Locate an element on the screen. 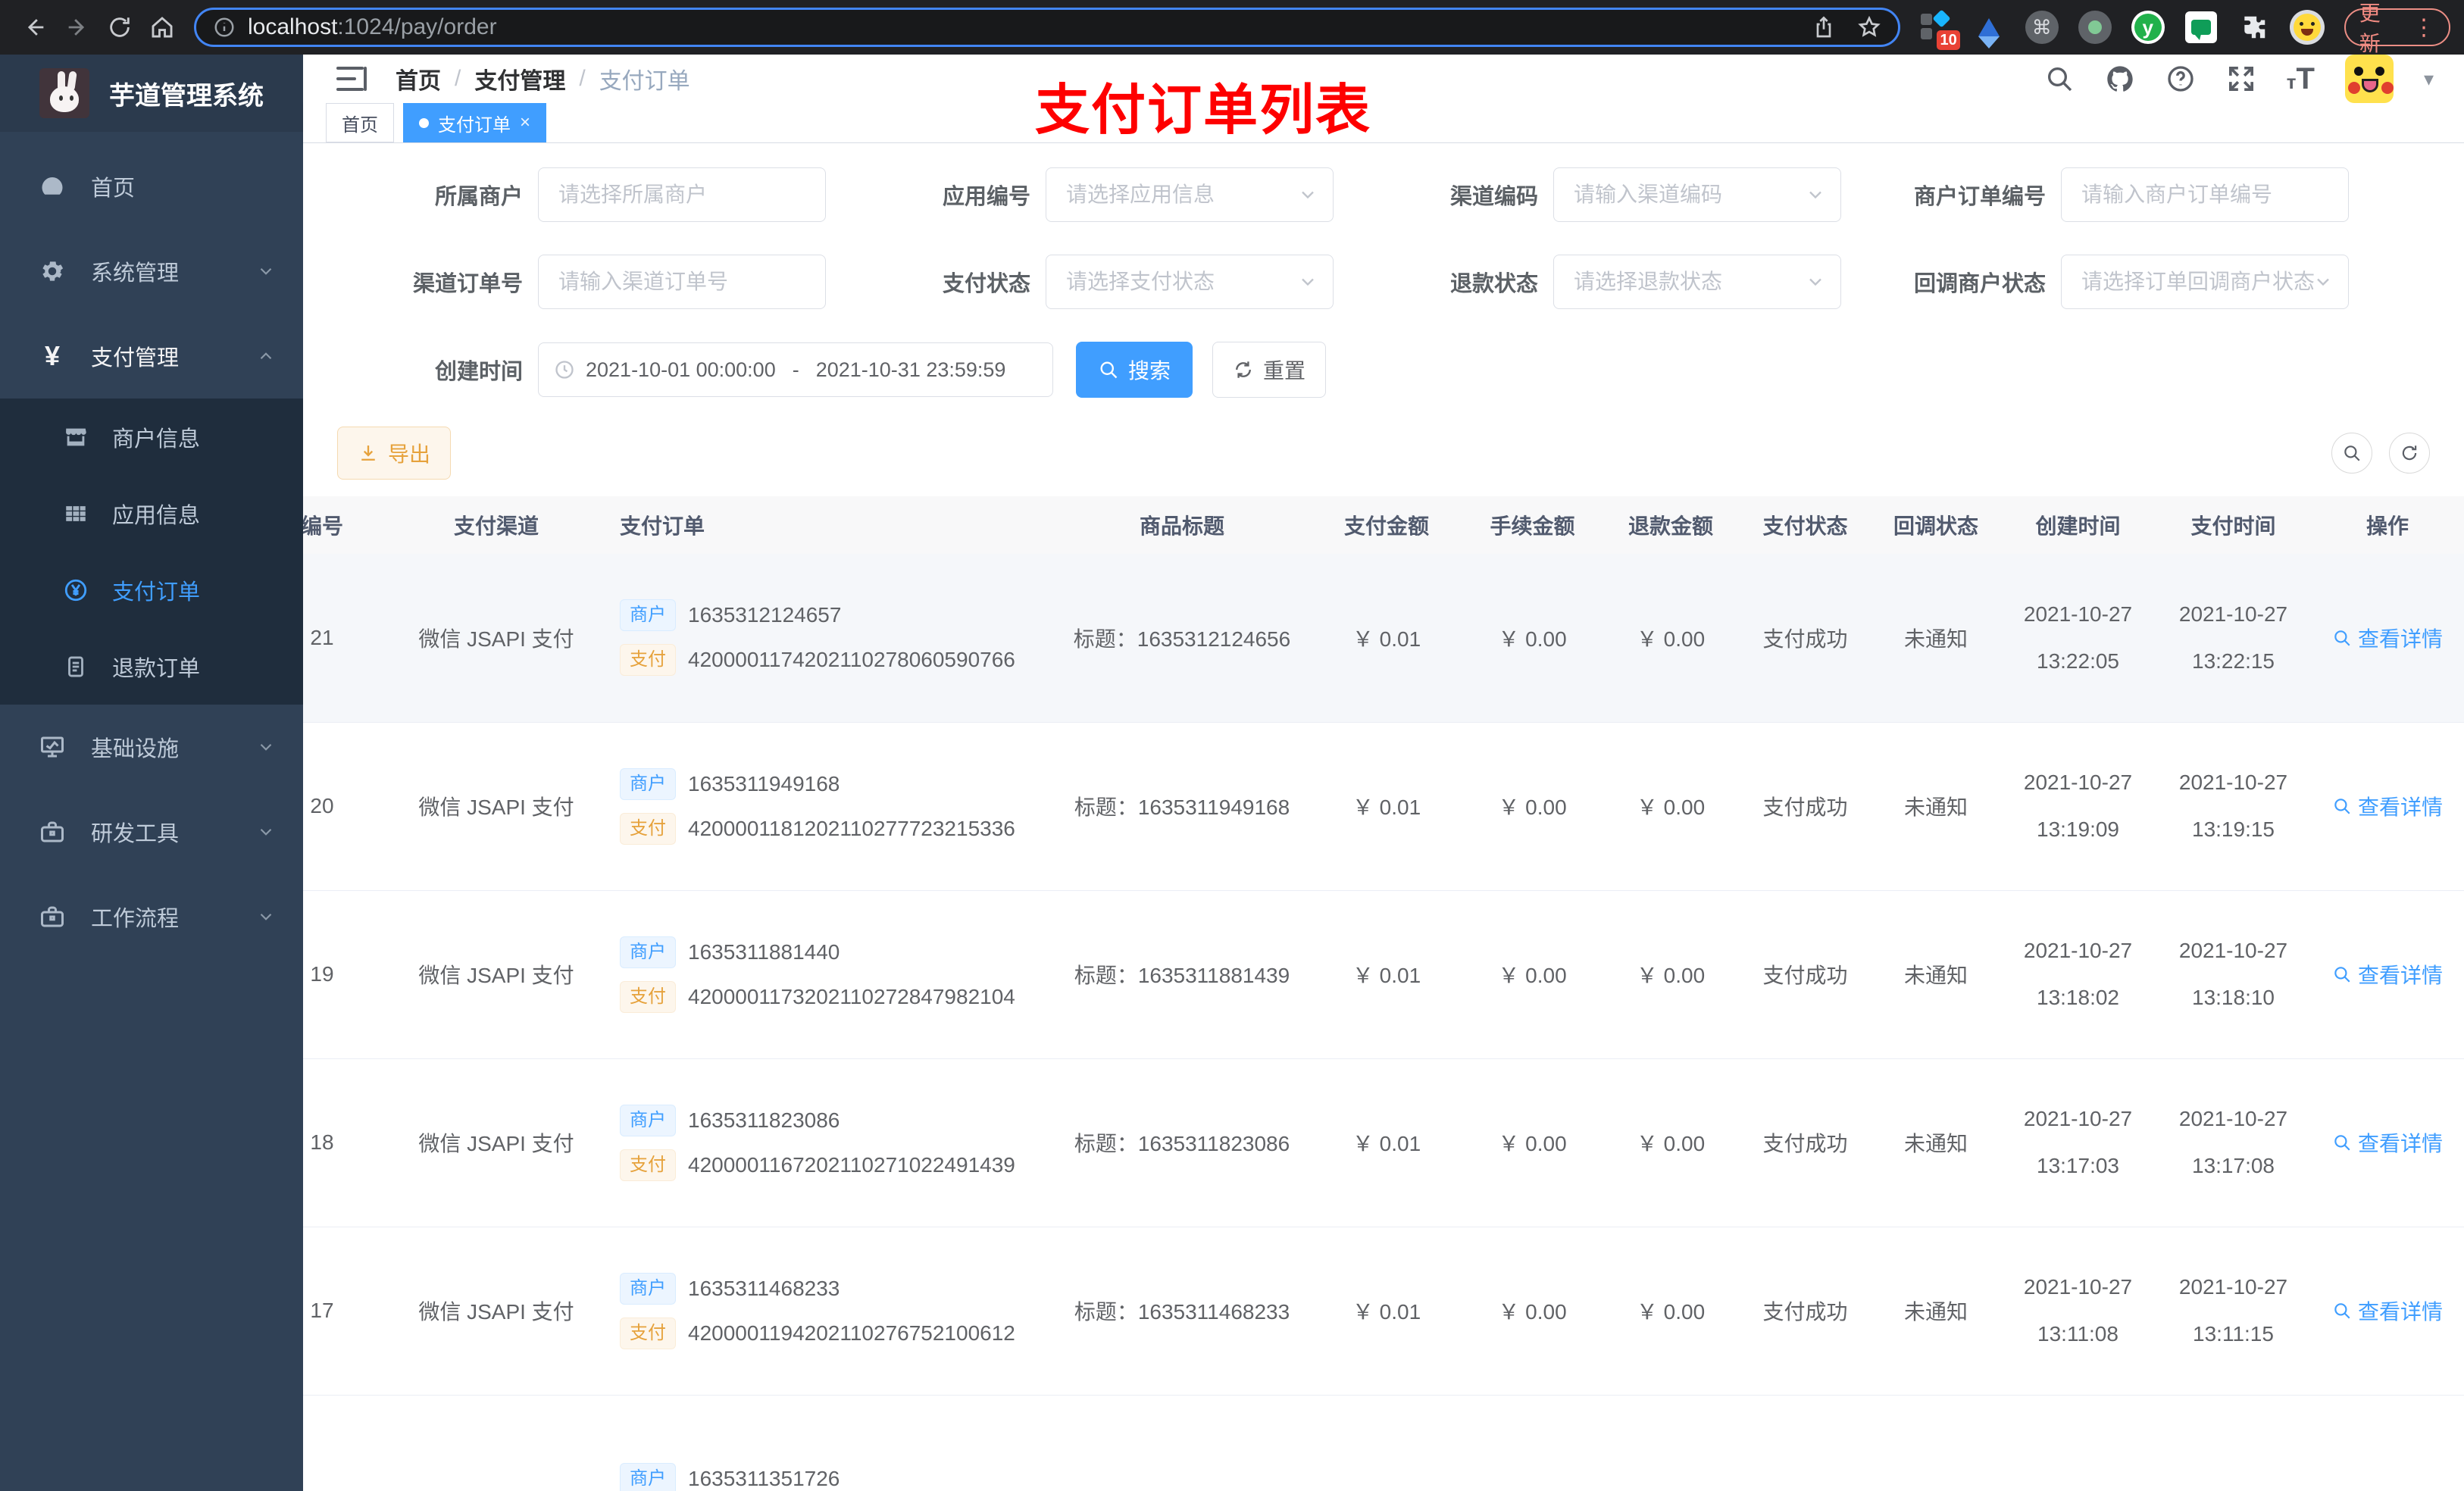 The height and width of the screenshot is (1491, 2464). merchant-no: 1635311351726 is located at coordinates (764, 1478).